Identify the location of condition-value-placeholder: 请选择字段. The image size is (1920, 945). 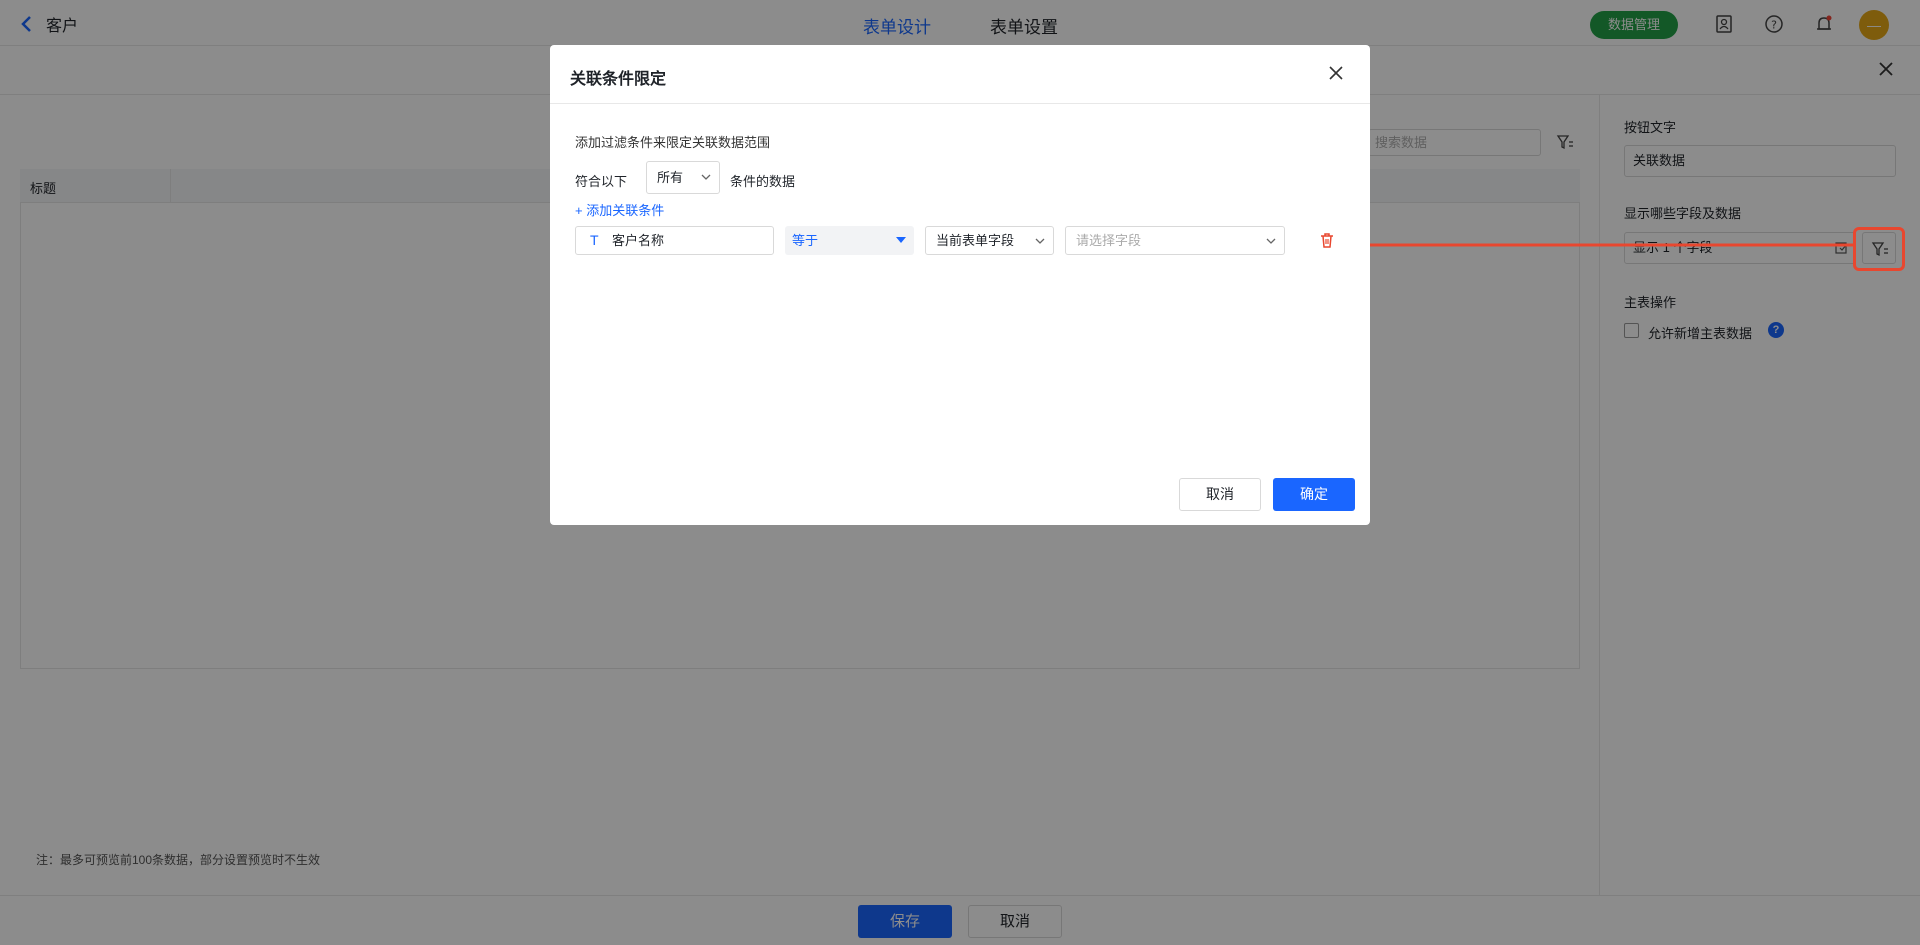
(1109, 240).